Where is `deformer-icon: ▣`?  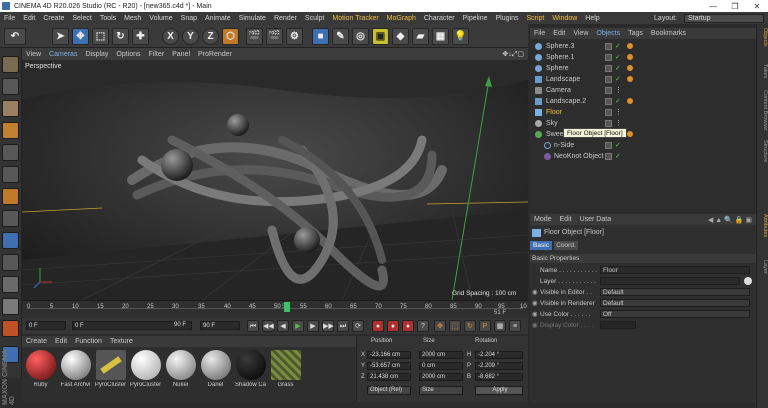
deformer-icon: ▣ is located at coordinates (380, 36).